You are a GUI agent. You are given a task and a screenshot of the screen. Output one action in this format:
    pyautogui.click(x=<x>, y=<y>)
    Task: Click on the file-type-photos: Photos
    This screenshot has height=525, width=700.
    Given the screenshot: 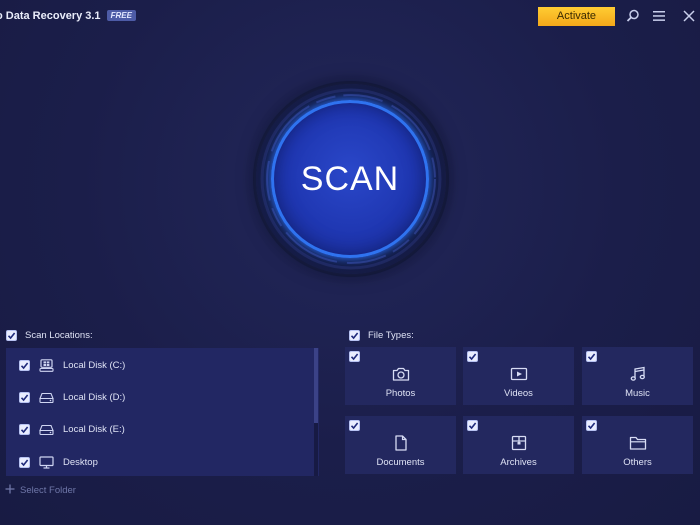 What is the action you would take?
    pyautogui.click(x=400, y=376)
    